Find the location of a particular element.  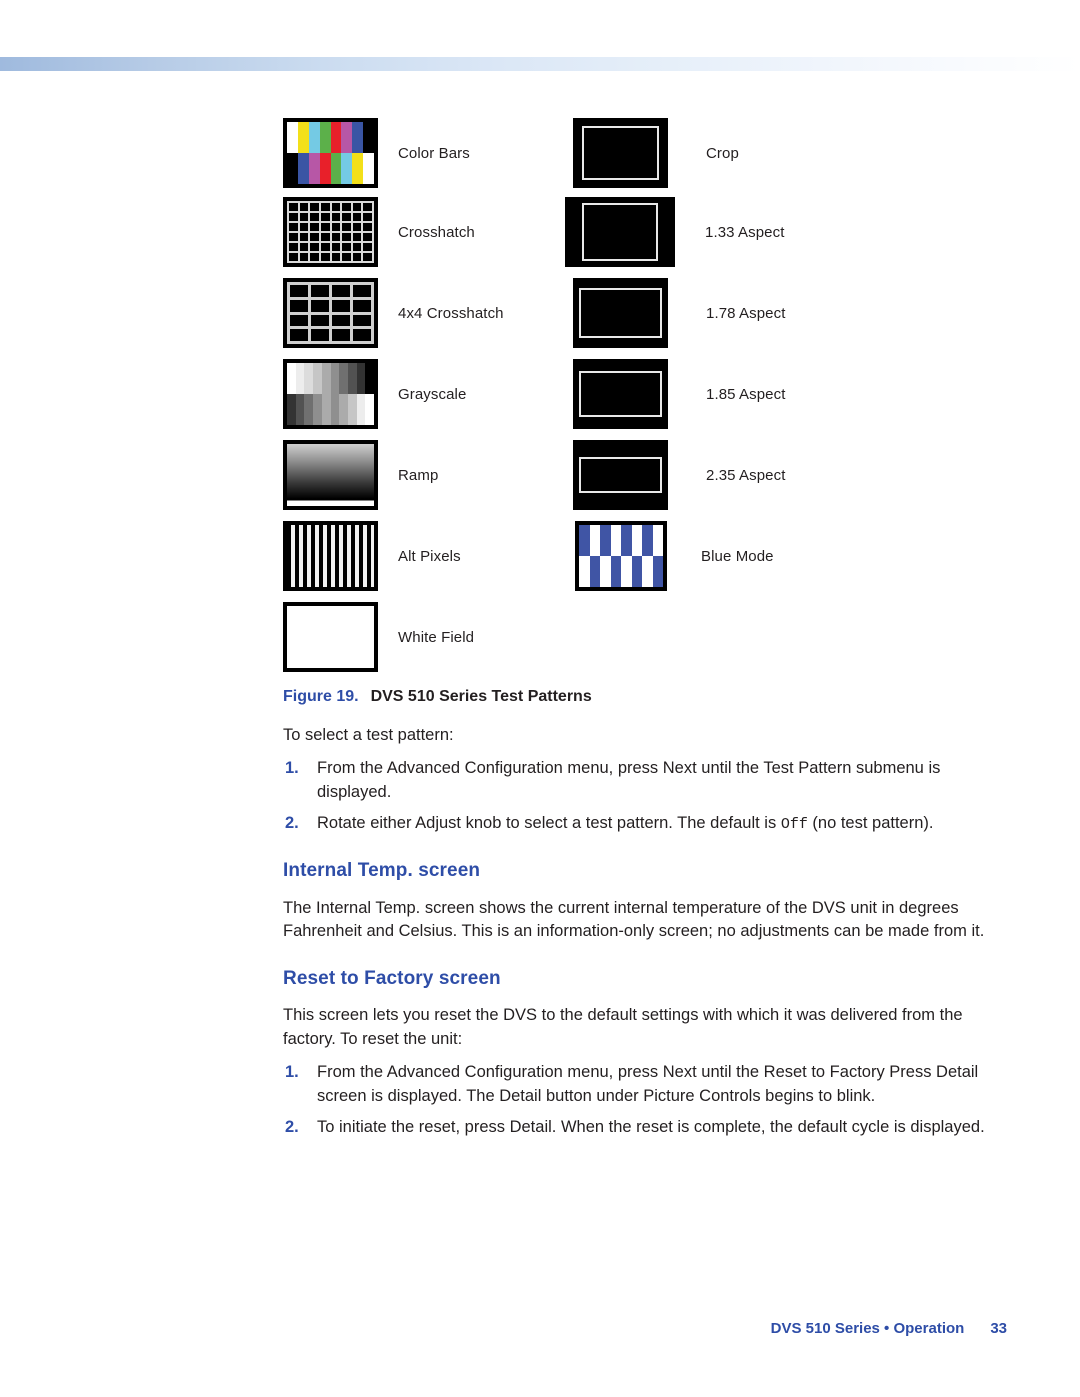

pattern-aspect-178: 1.78 Aspect is located at coordinates (679, 313).